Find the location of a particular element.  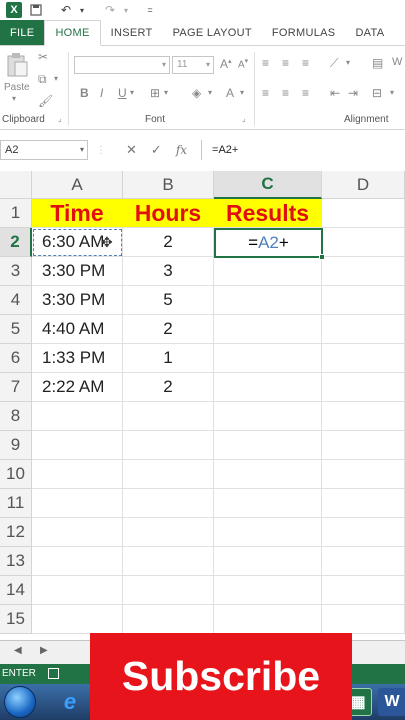

row-header-4: 4 is located at coordinates (16, 300).